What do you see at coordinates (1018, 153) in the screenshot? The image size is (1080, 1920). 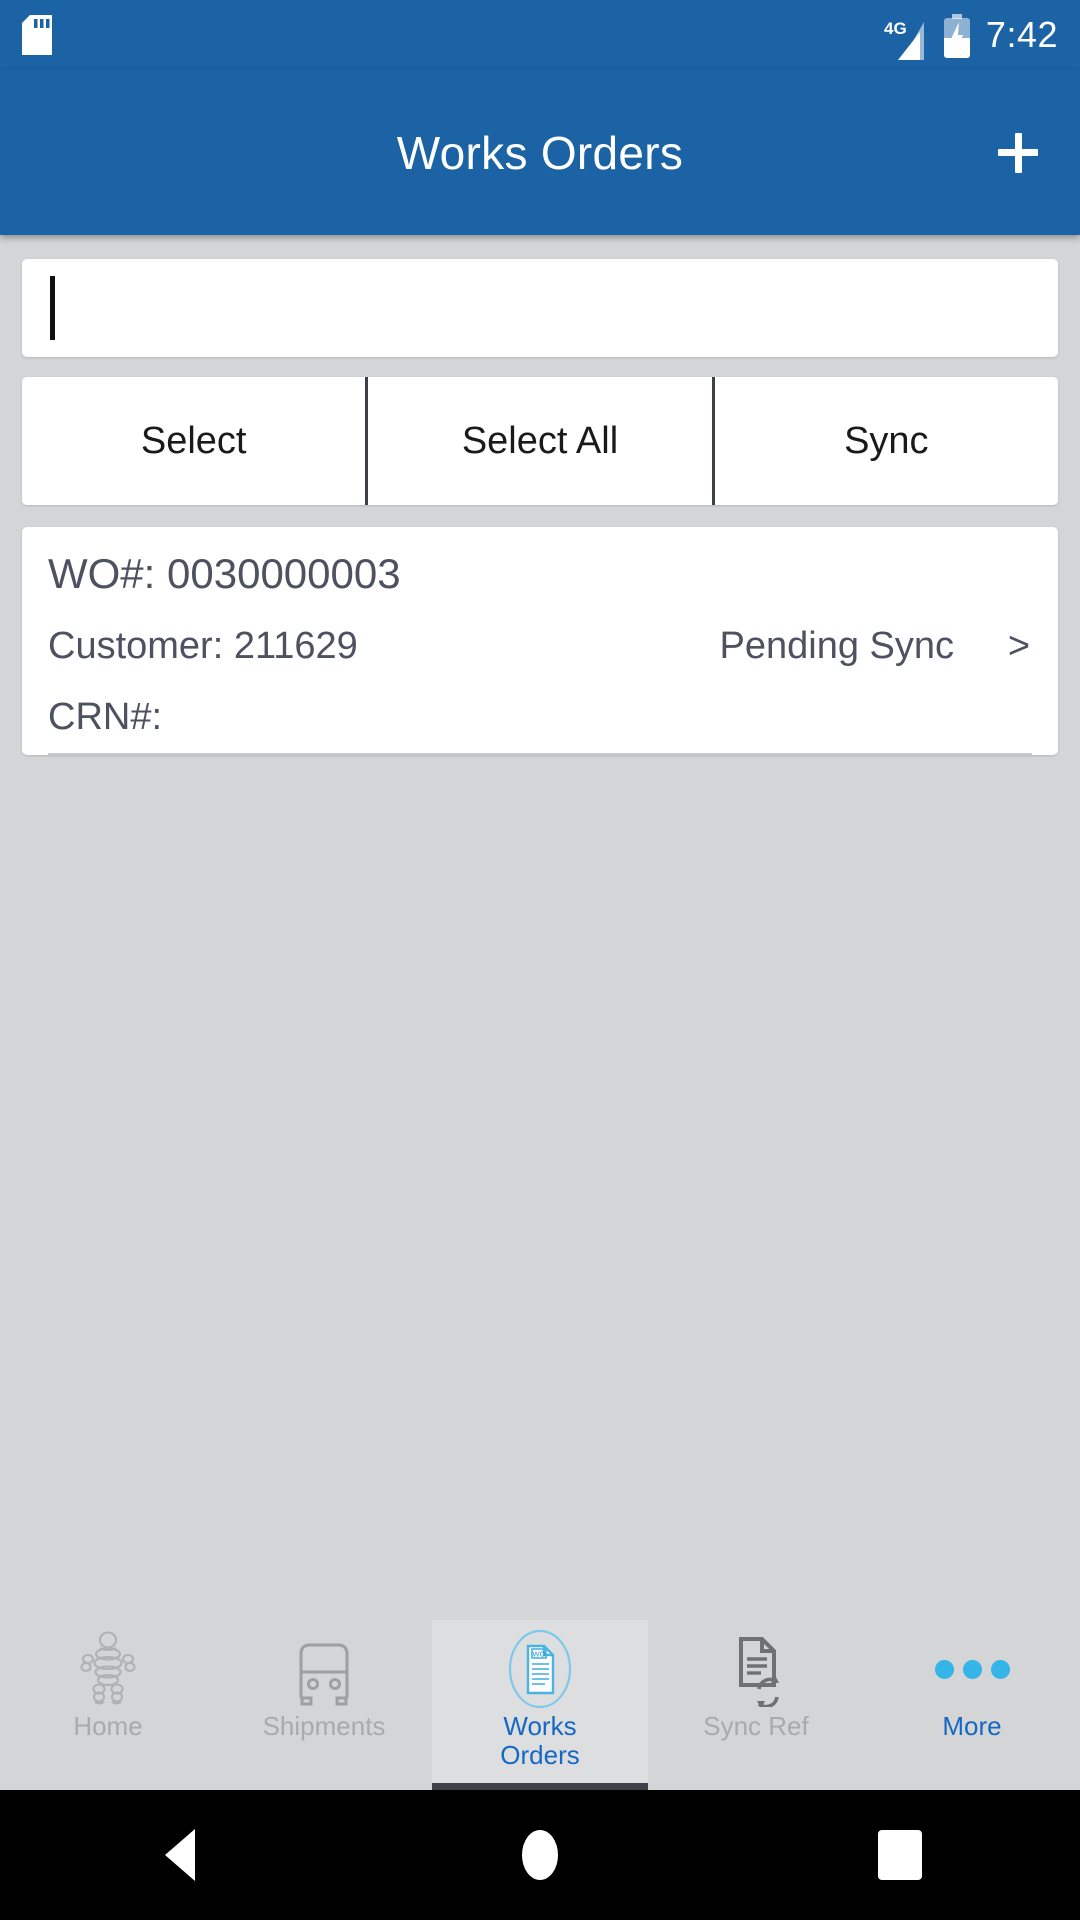 I see `add-work-order-button` at bounding box center [1018, 153].